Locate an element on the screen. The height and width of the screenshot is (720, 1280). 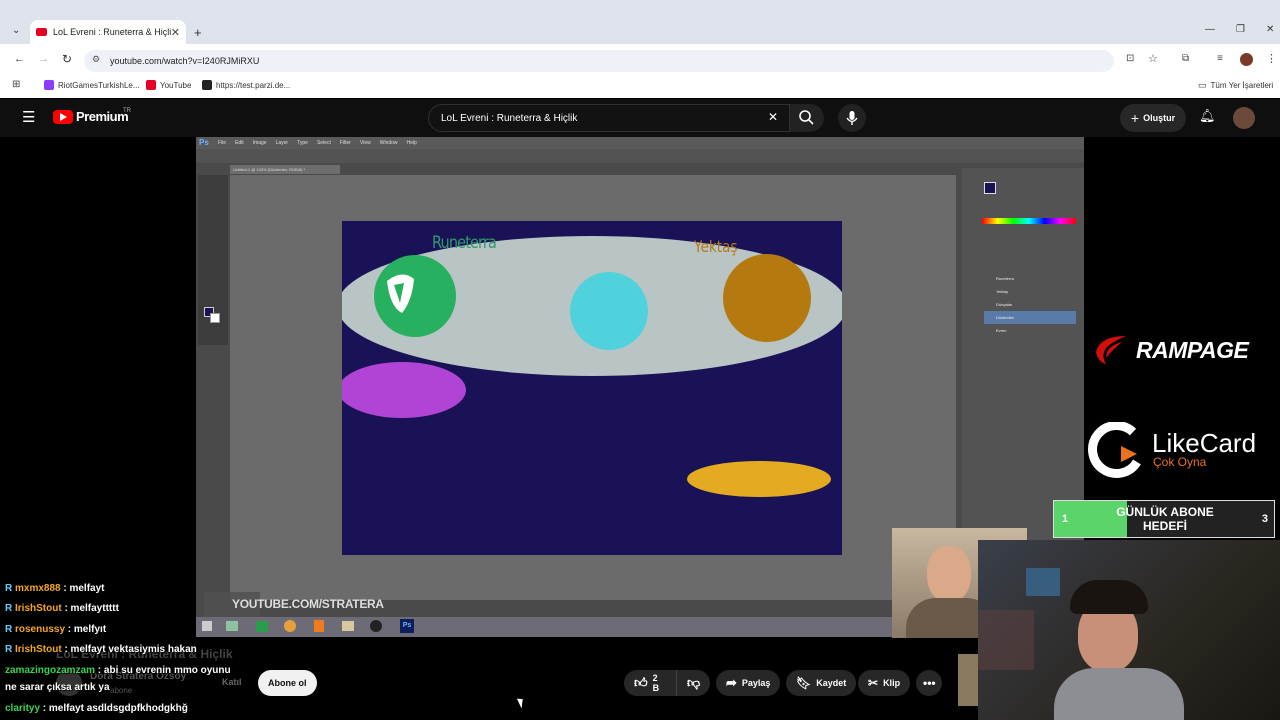
search-button is located at coordinates (807, 118).